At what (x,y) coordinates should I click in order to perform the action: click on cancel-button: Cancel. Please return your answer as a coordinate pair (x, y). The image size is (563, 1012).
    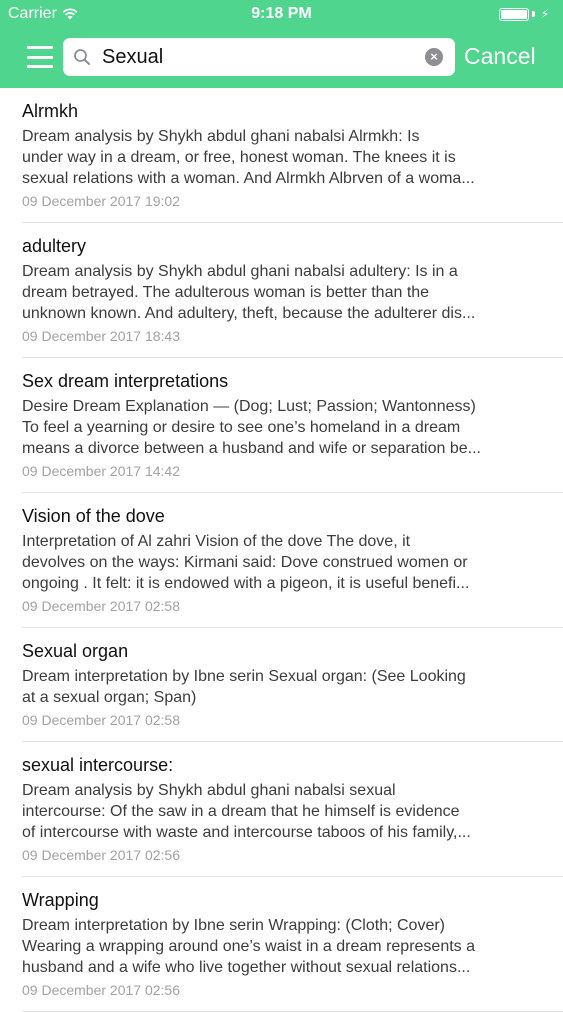
    Looking at the image, I should click on (500, 56).